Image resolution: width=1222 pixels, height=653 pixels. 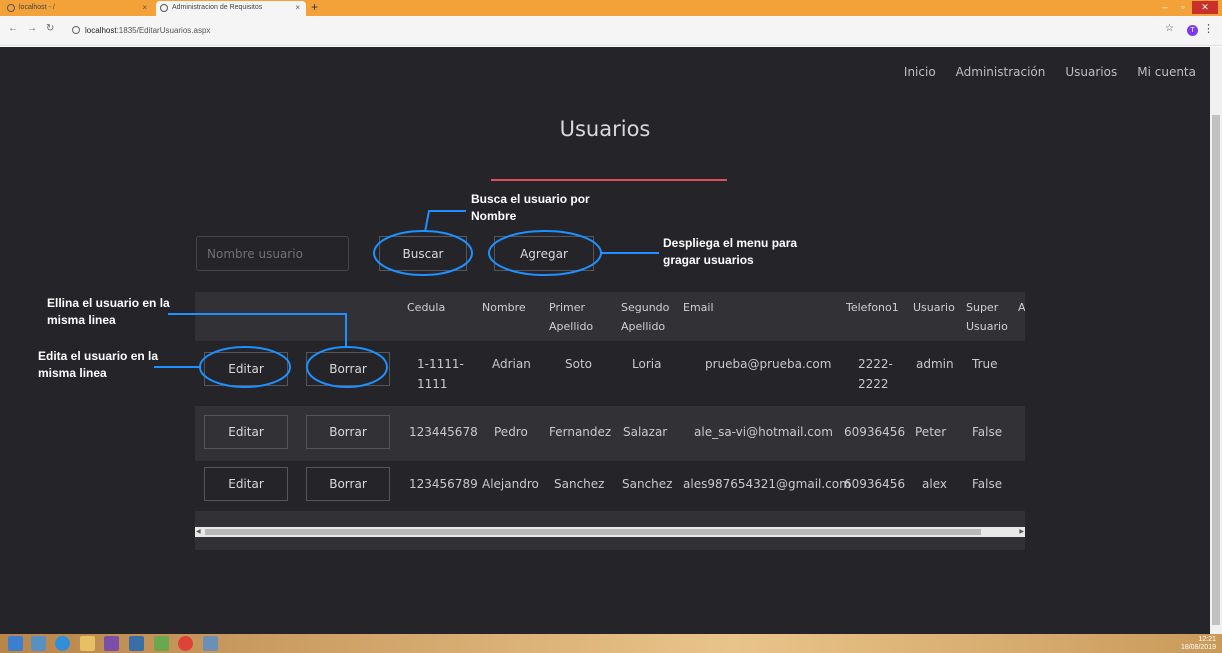 I want to click on forward-icon: →, so click(x=32, y=28).